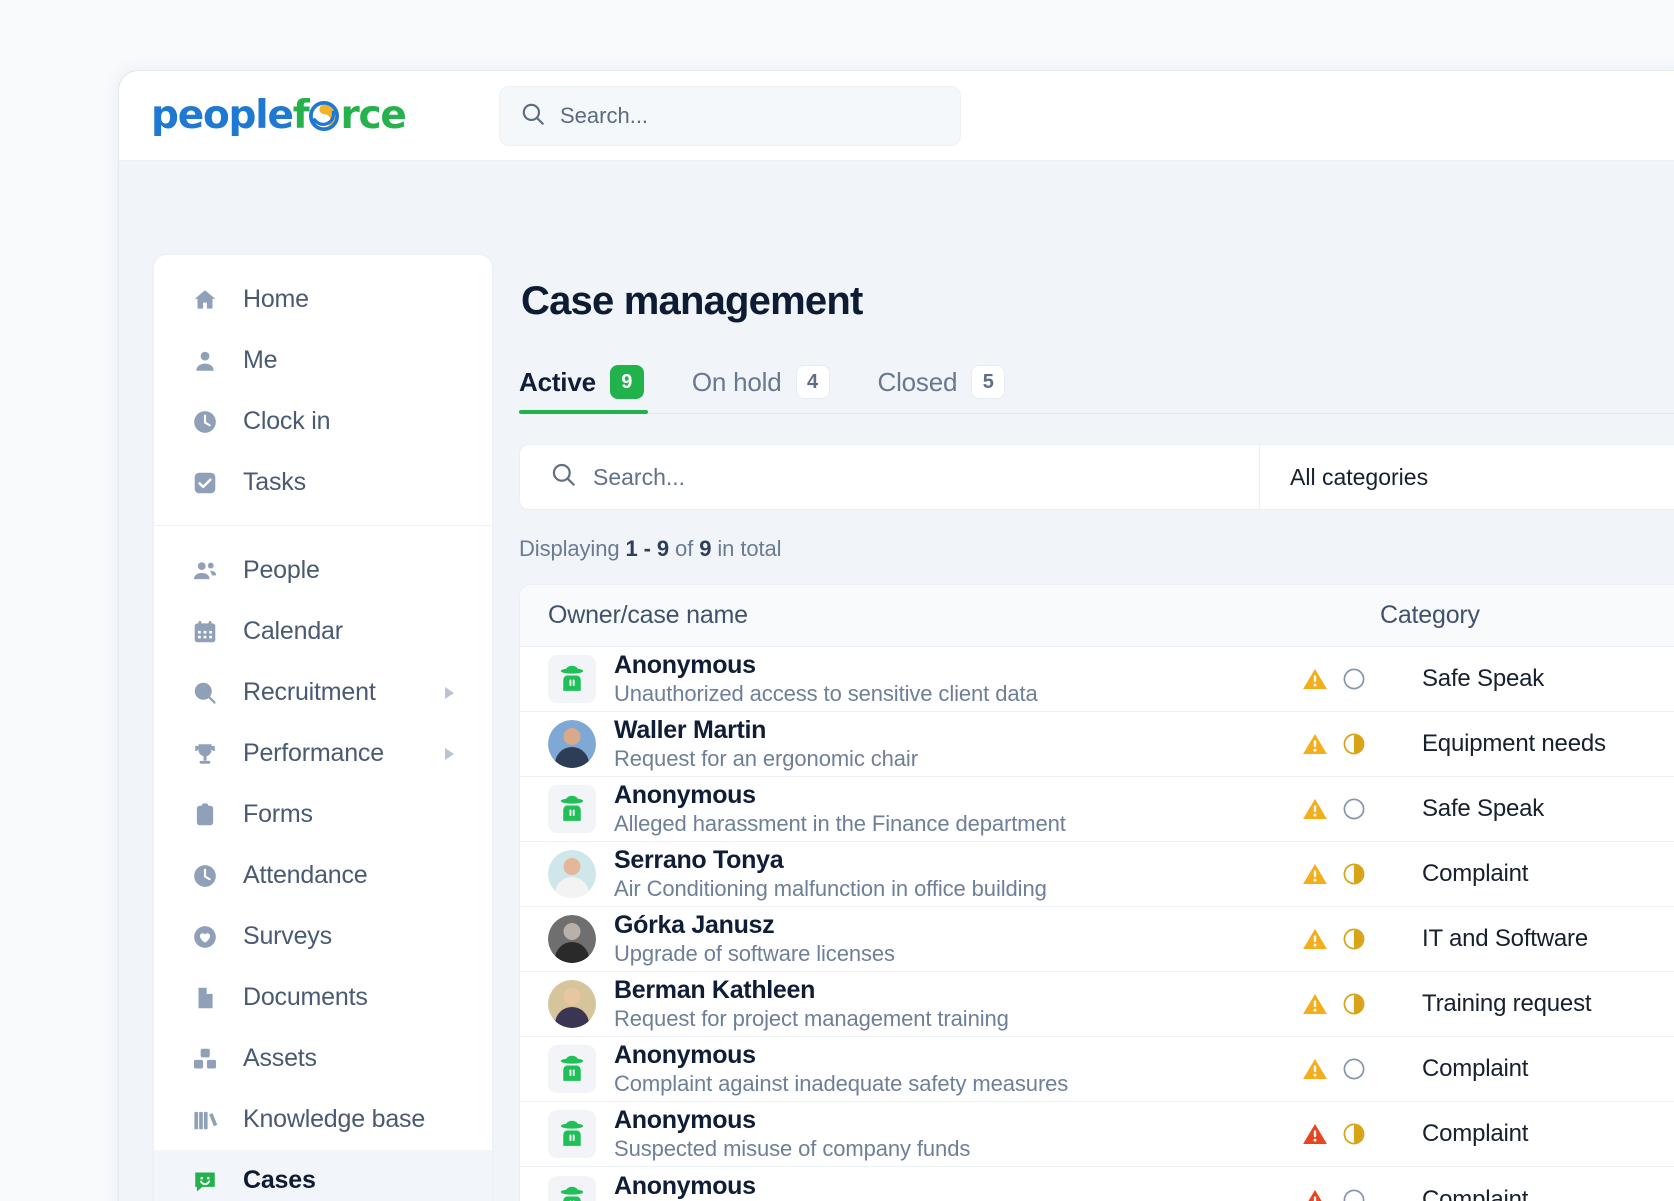 This screenshot has width=1674, height=1201. I want to click on sidebar-item-home: Home, so click(323, 299).